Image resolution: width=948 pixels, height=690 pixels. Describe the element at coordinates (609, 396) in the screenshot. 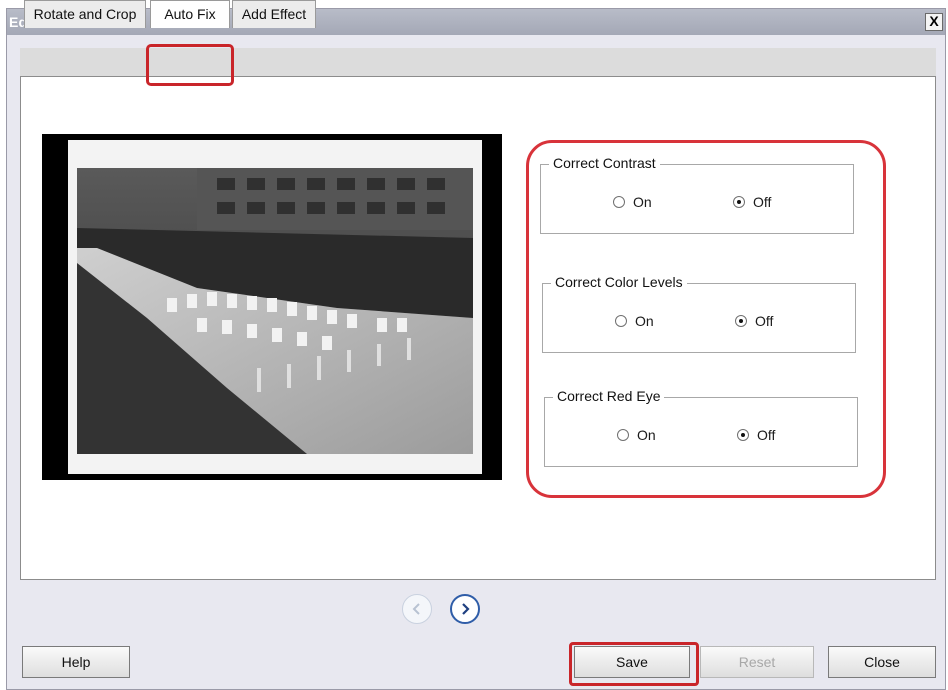

I see `correct-red-eye-label: Correct Red Eye` at that location.